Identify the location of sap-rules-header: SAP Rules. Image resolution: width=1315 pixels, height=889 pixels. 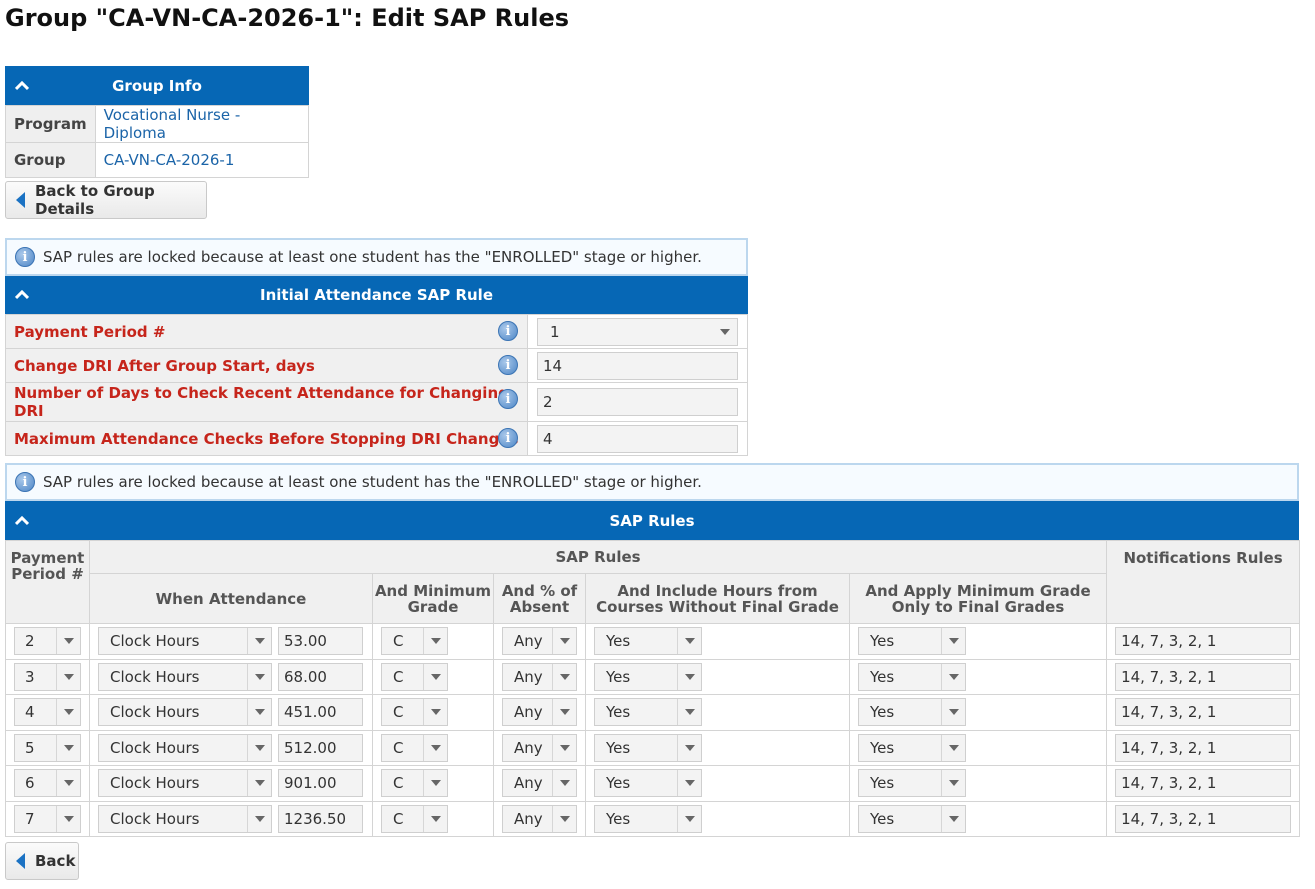
(652, 520).